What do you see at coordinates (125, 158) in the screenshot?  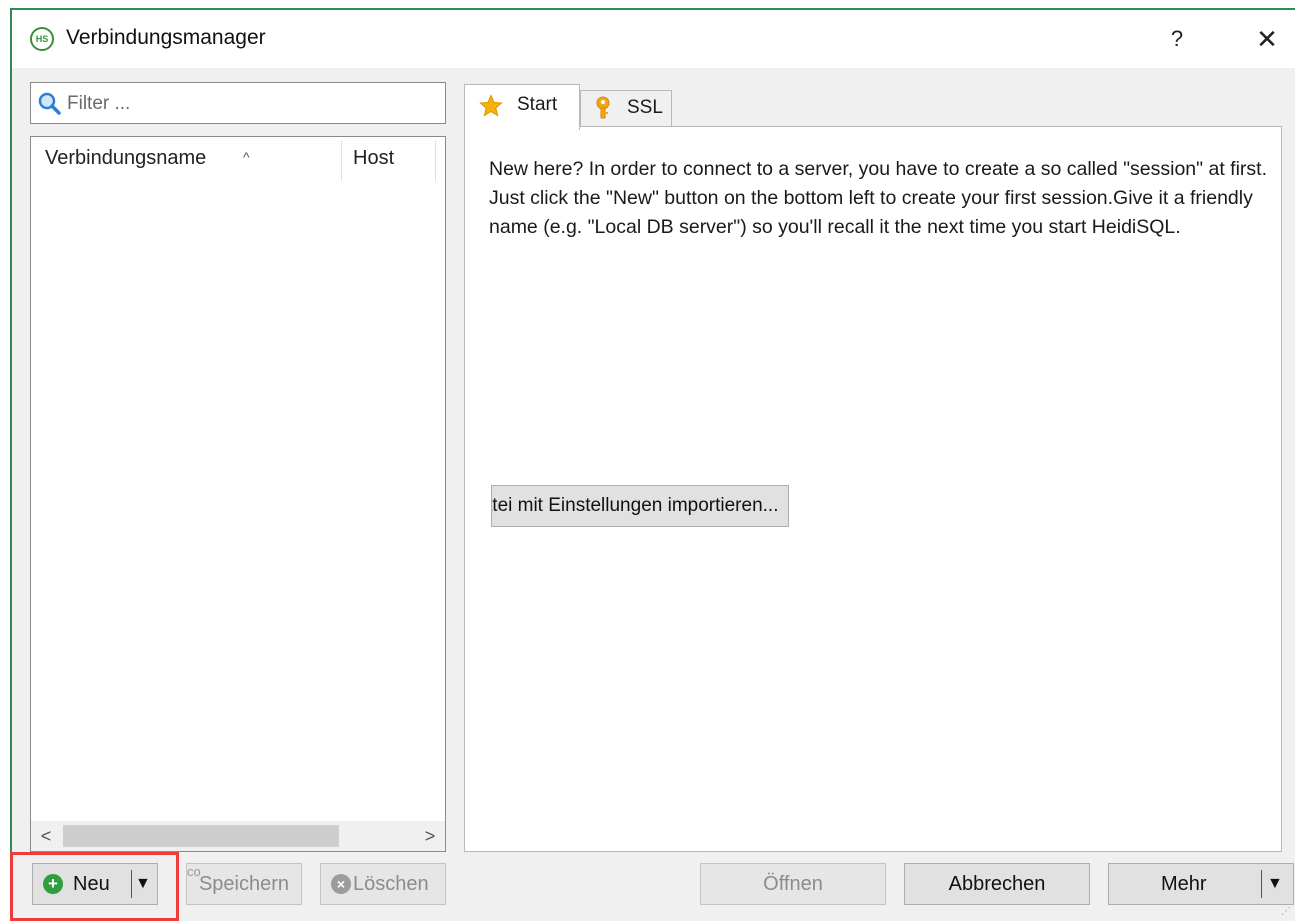 I see `column-header-session-name: Verbindungsname` at bounding box center [125, 158].